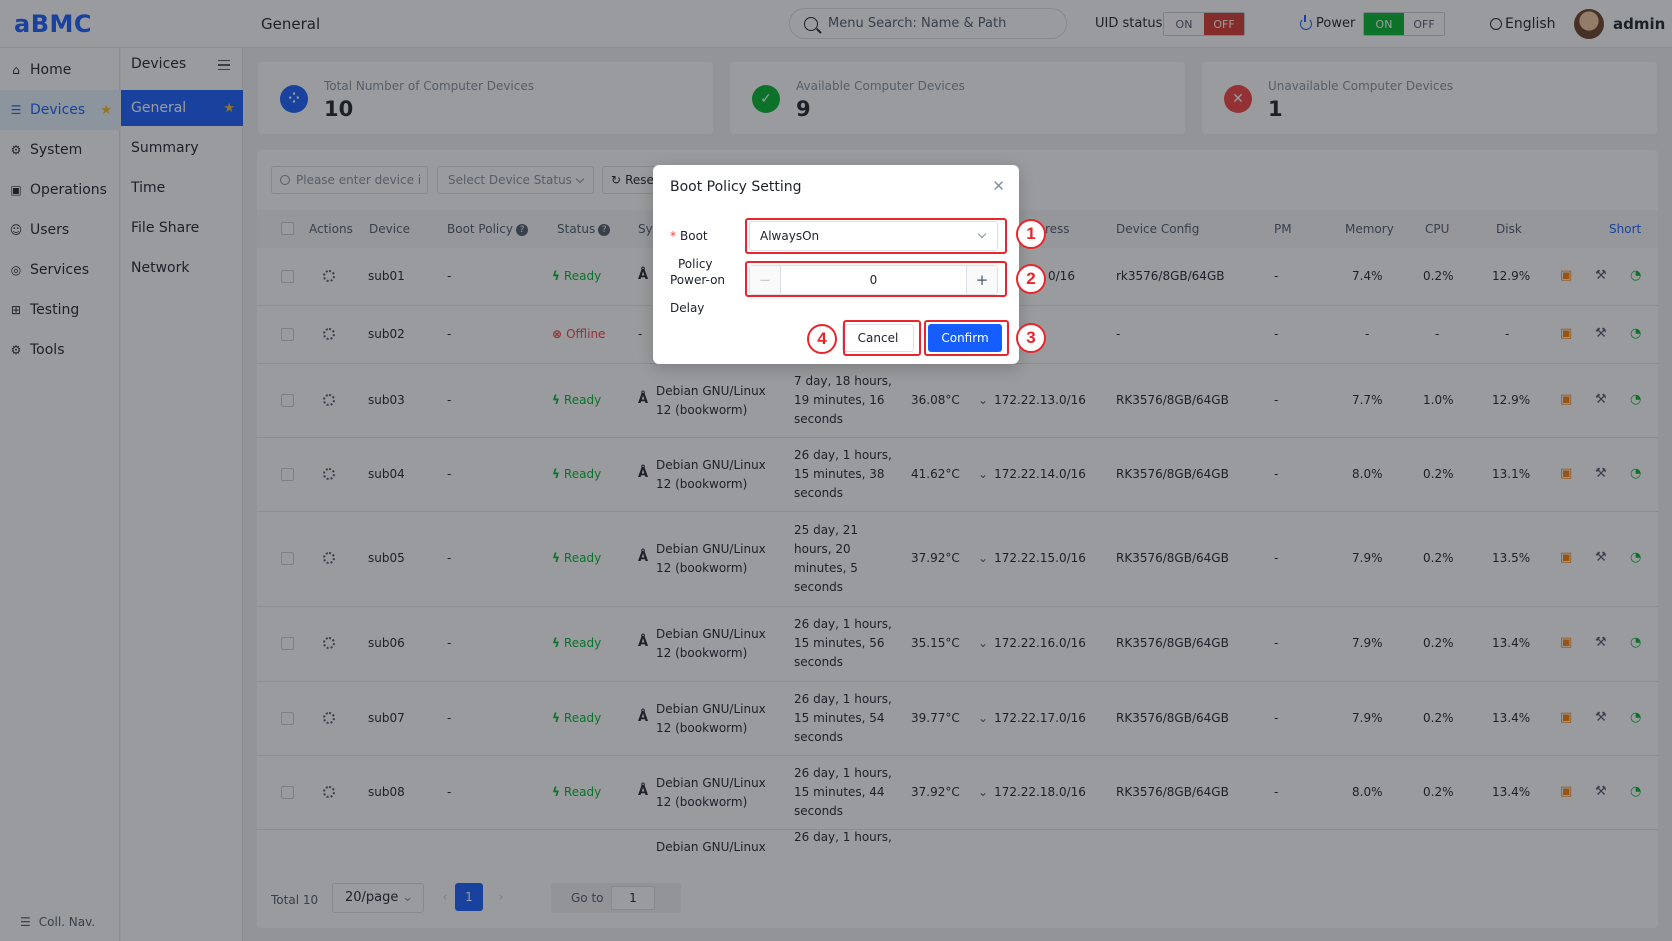 The image size is (1672, 941). Describe the element at coordinates (1031, 234) in the screenshot. I see `annotation-marker-1: 1` at that location.